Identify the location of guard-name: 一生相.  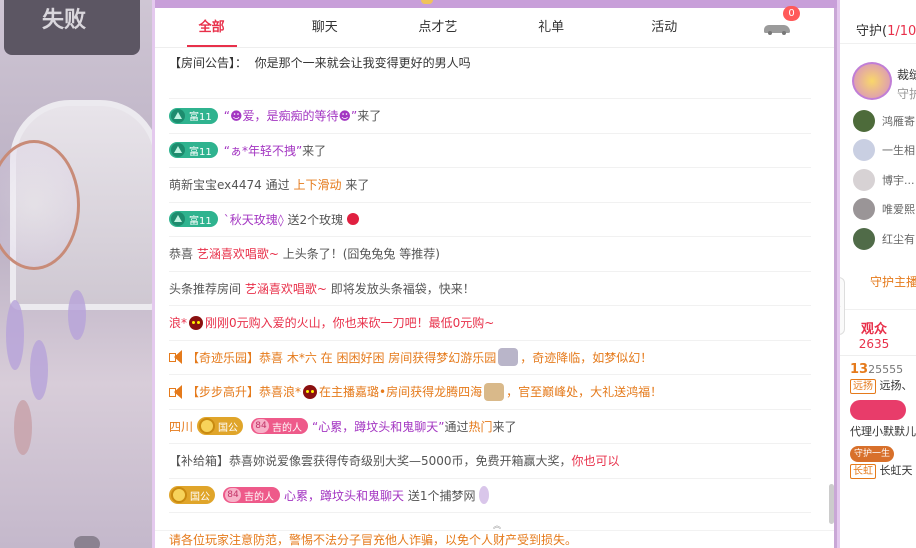
(898, 151).